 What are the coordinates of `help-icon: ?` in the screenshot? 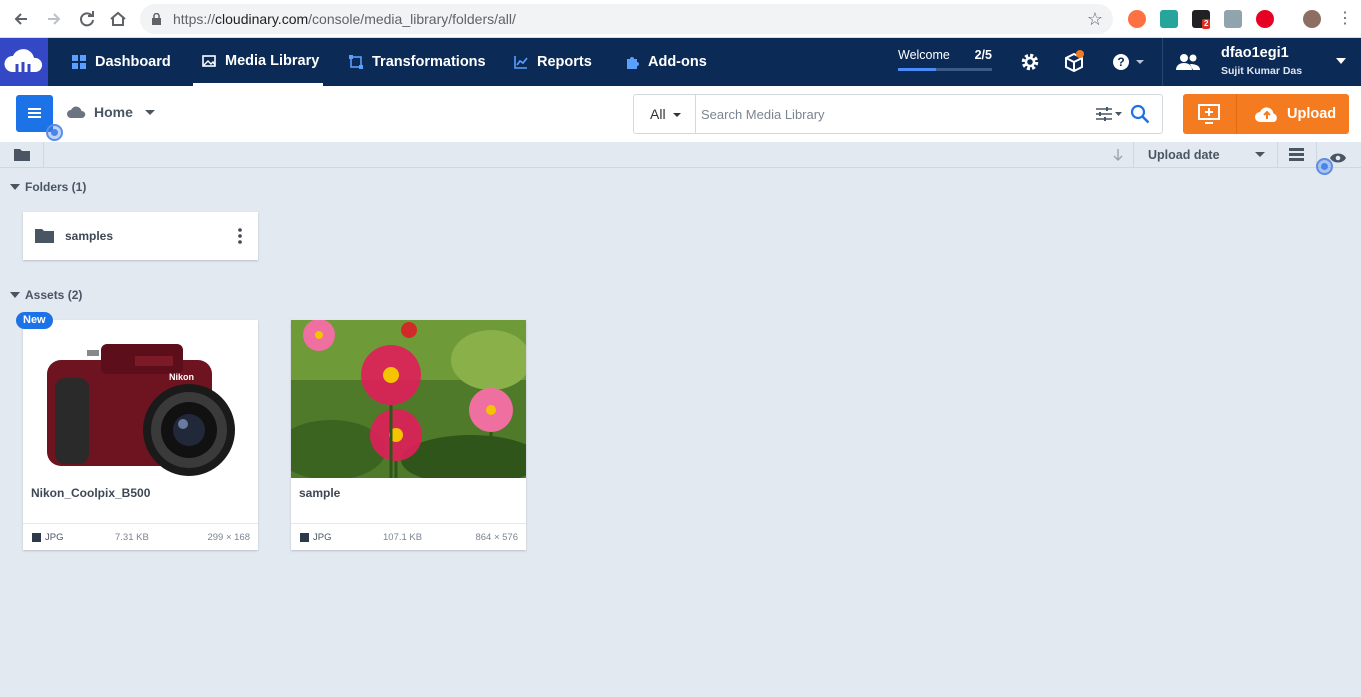 It's located at (1130, 62).